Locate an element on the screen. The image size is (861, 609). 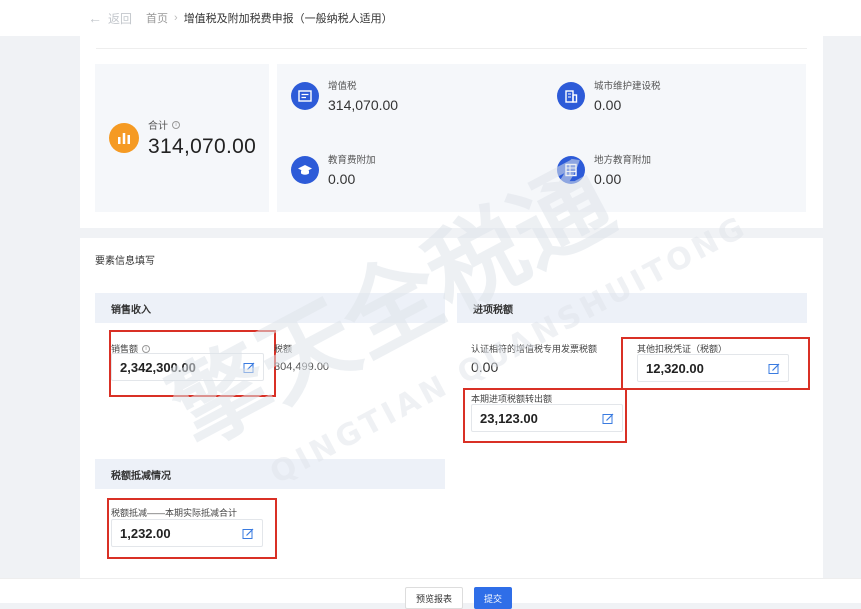
back-arrow-icon: ← is located at coordinates (95, 18).